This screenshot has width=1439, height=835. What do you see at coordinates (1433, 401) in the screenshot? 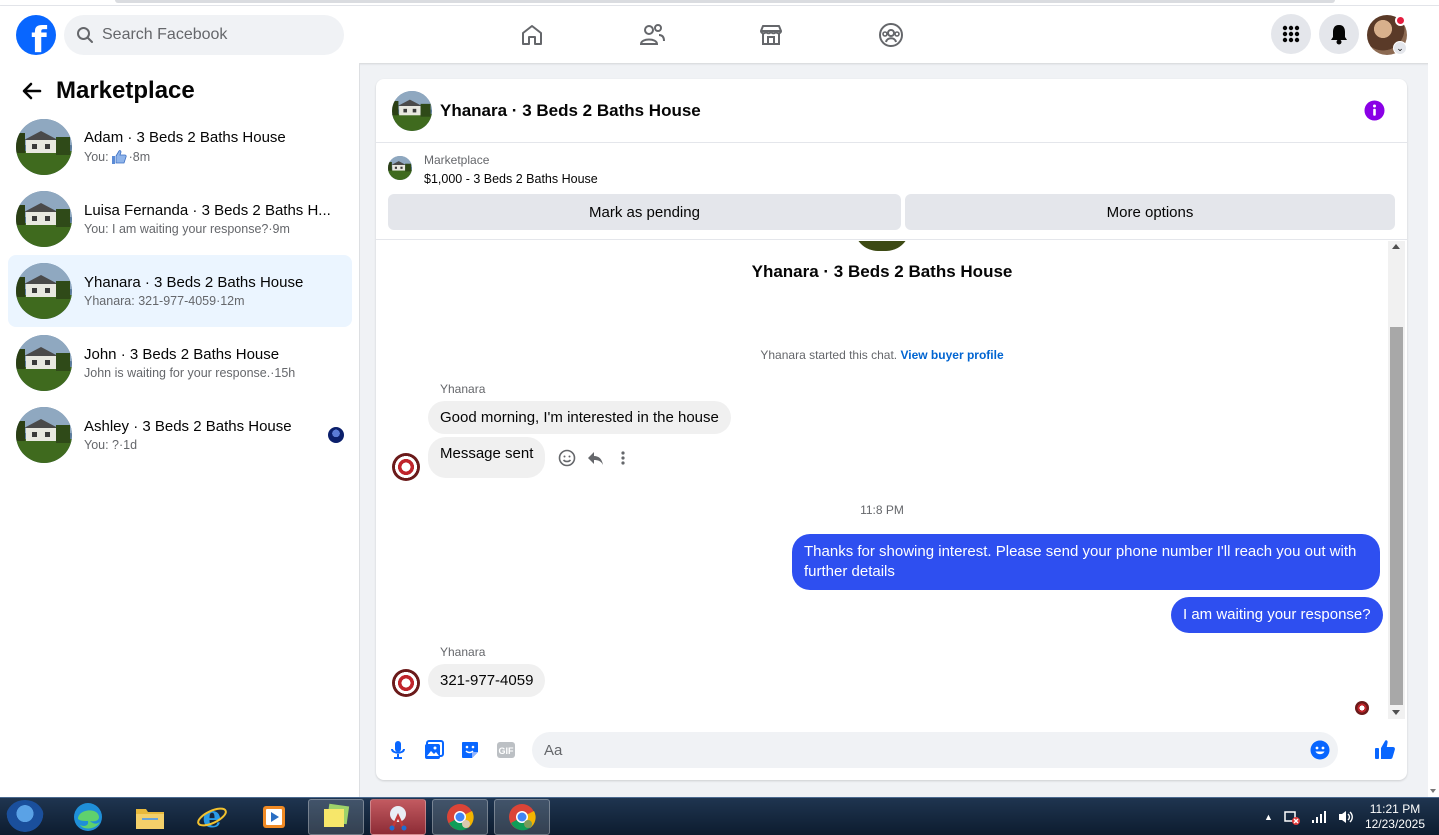
I see `page-scrollbar` at bounding box center [1433, 401].